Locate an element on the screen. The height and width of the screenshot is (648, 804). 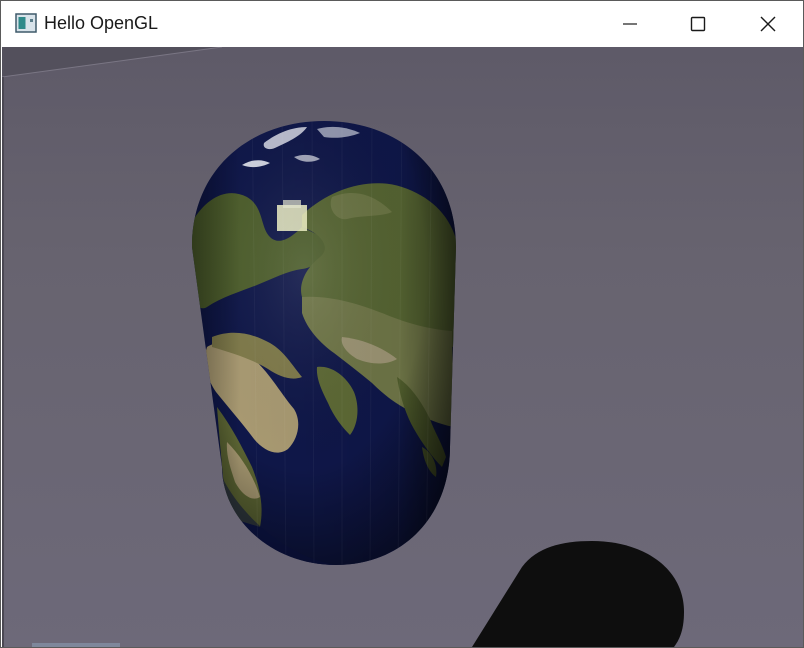
close-button is located at coordinates (768, 23).